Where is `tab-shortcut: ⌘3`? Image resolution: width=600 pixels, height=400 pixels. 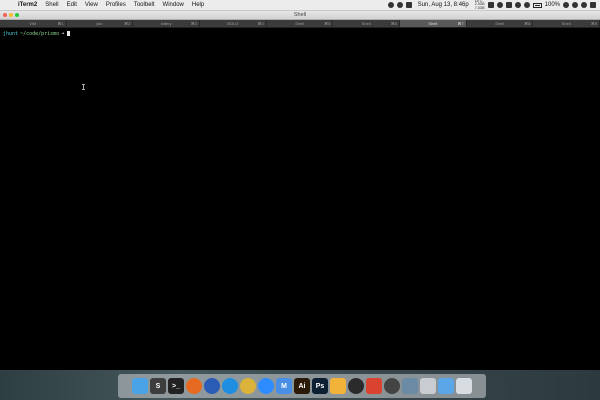
tab-shortcut: ⌘3 is located at coordinates (194, 23).